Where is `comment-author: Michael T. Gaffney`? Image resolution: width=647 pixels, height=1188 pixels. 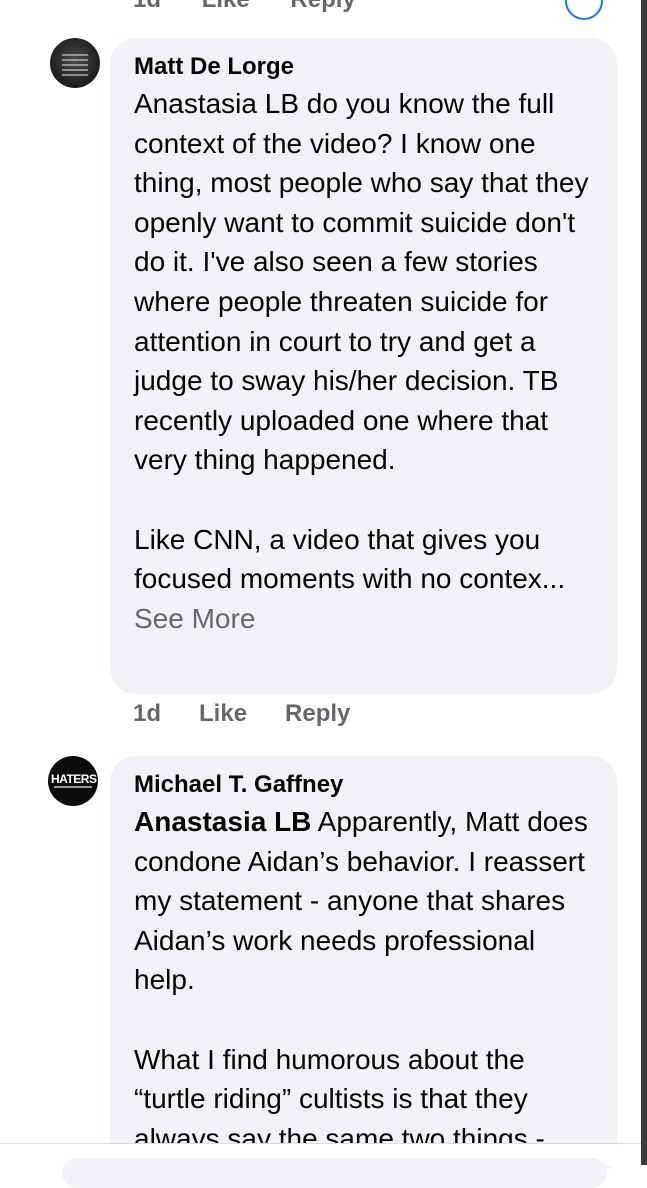
comment-author: Michael T. Gaffney is located at coordinates (364, 785).